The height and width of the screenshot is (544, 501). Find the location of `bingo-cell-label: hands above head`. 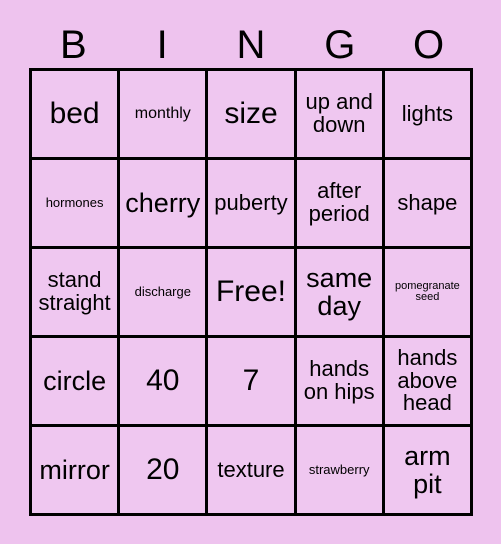

bingo-cell-label: hands above head is located at coordinates (427, 380).